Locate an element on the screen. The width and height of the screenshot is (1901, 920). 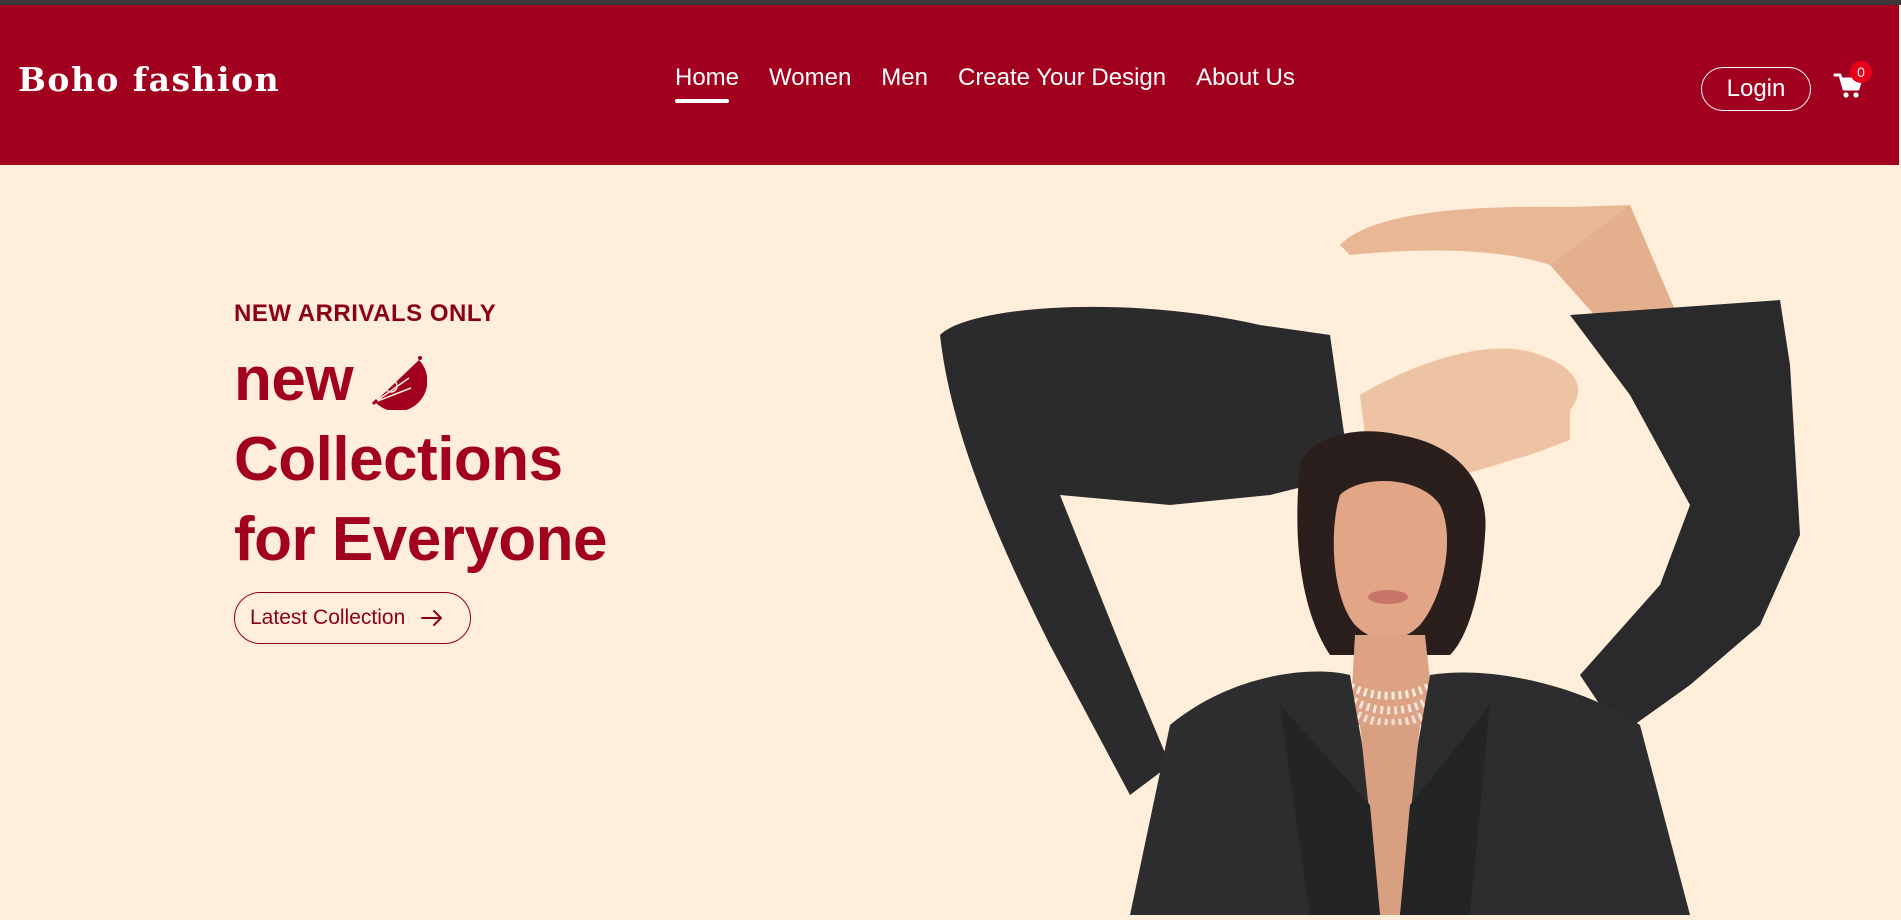
logo: Boho fashion is located at coordinates (149, 79).